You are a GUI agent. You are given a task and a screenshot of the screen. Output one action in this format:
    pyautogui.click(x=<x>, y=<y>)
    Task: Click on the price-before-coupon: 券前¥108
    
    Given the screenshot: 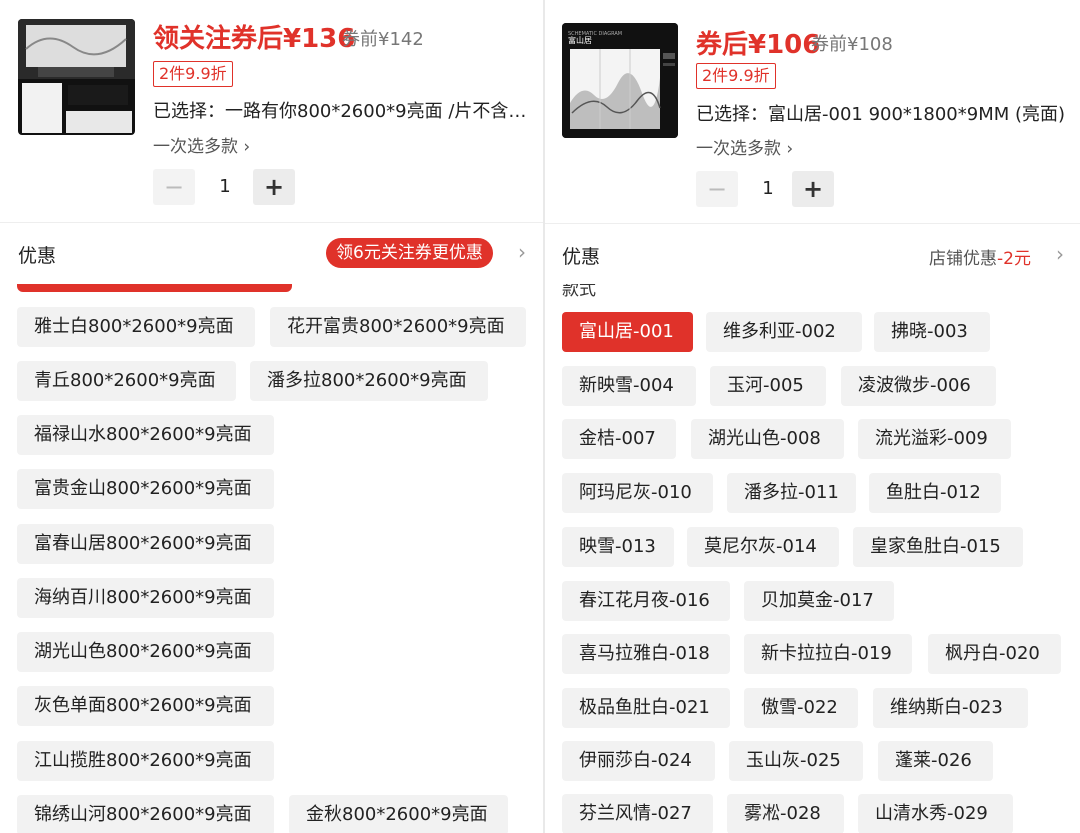 What is the action you would take?
    pyautogui.click(x=852, y=44)
    